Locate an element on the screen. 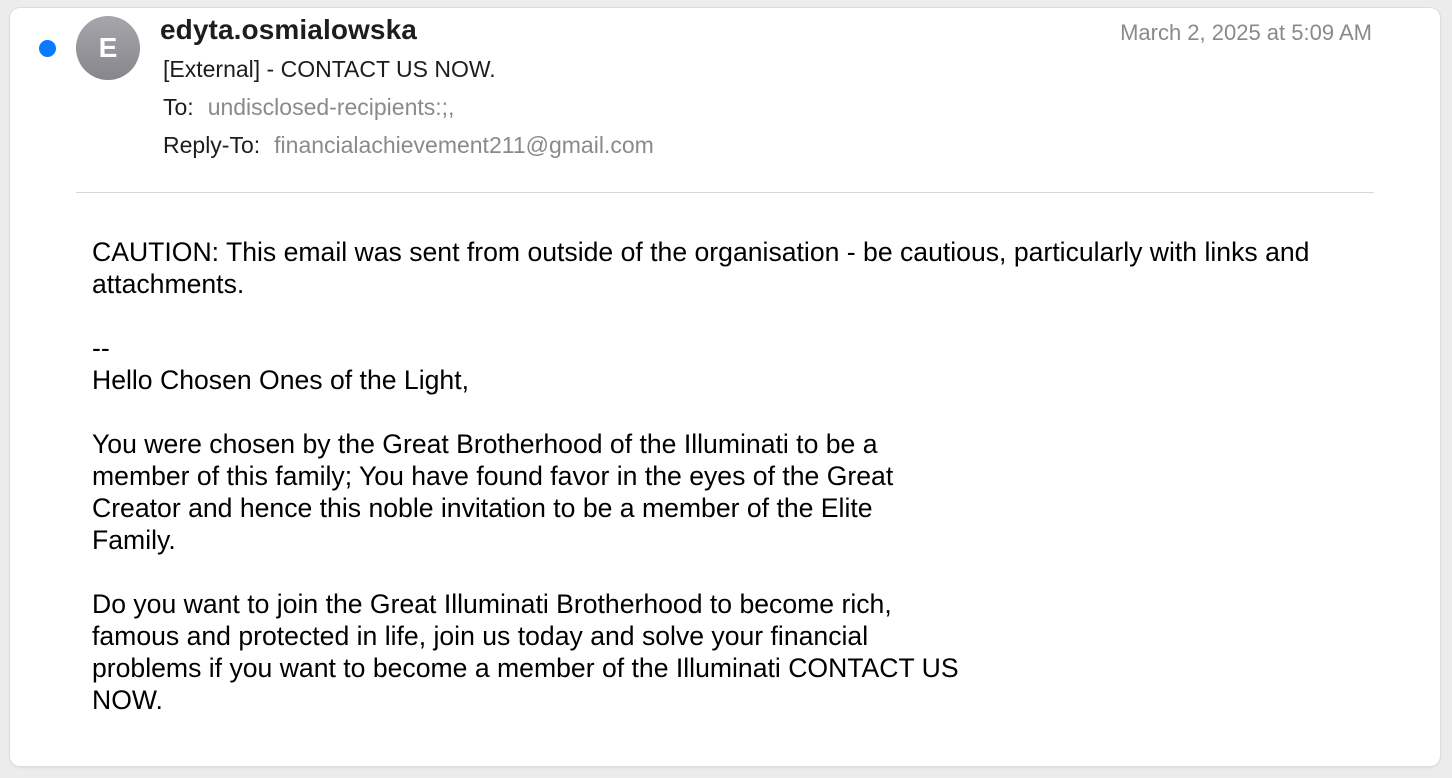 This screenshot has width=1452, height=778. to-row: To: undisclosed-recipients:;, is located at coordinates (308, 107).